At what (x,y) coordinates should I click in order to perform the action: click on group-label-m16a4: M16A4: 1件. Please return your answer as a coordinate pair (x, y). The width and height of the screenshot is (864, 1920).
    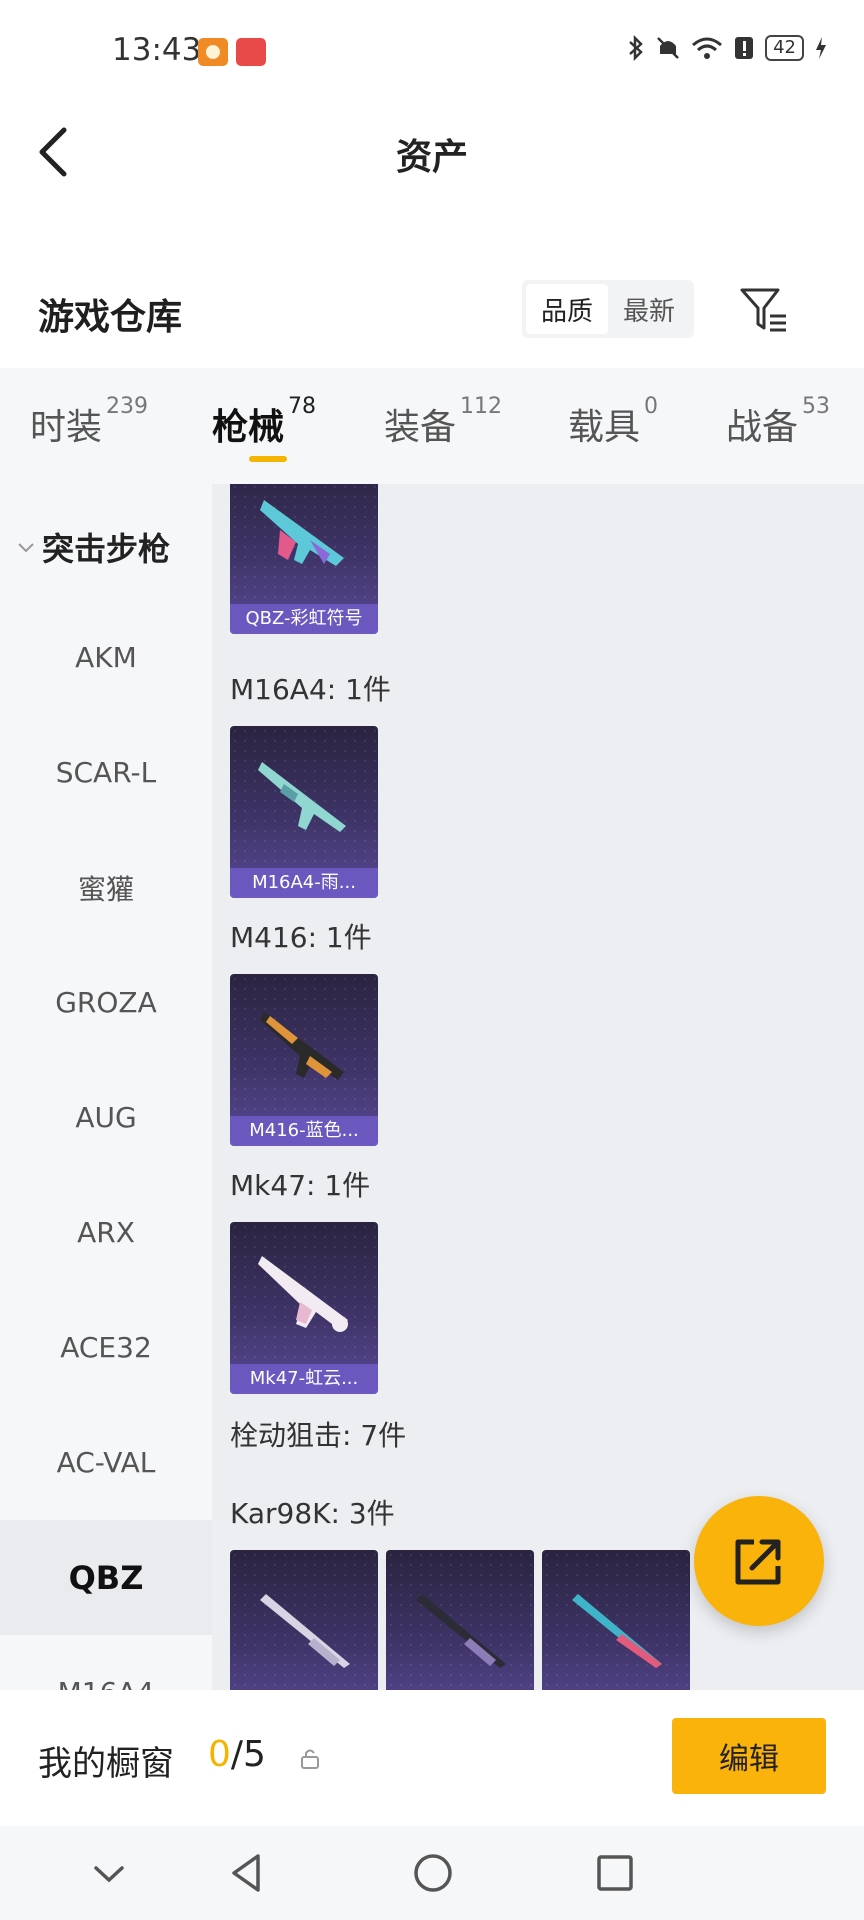
    Looking at the image, I should click on (310, 689).